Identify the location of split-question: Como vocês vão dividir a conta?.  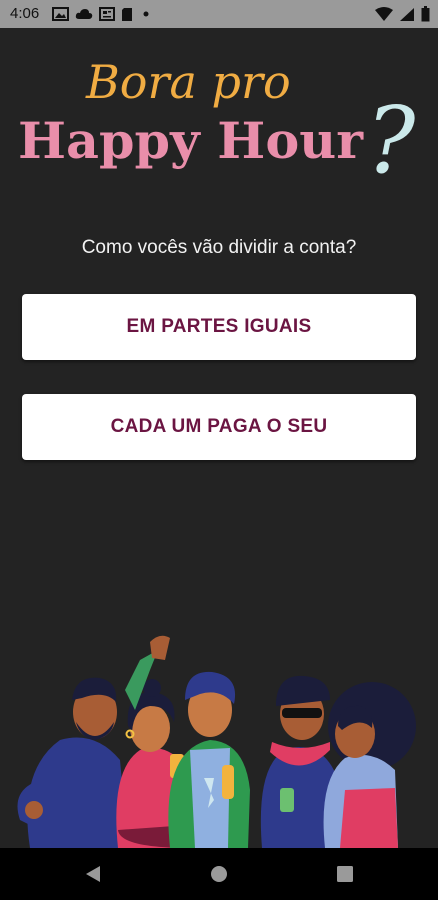
(219, 247).